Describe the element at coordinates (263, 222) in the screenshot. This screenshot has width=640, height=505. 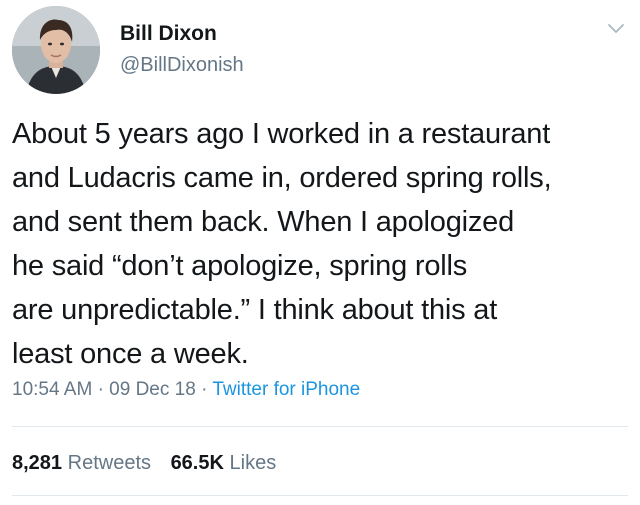
I see `tweet-text-line: and sent them back. When I apologized` at that location.